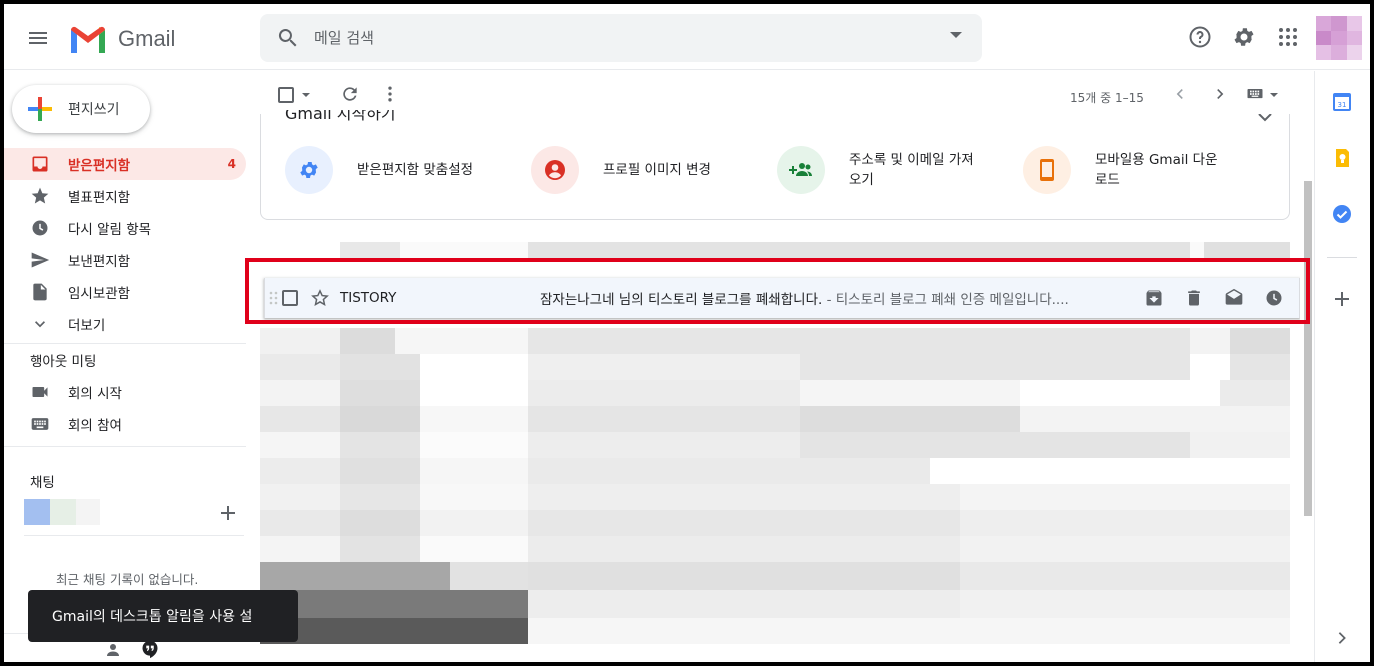 The width and height of the screenshot is (1374, 666). Describe the element at coordinates (40, 164) in the screenshot. I see `inbox-icon` at that location.